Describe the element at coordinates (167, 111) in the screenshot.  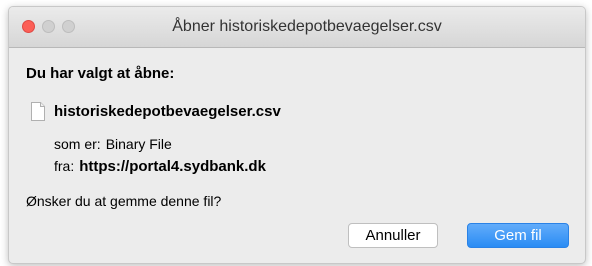
I see `file-name: historiskedepotbevaegelser.csv` at that location.